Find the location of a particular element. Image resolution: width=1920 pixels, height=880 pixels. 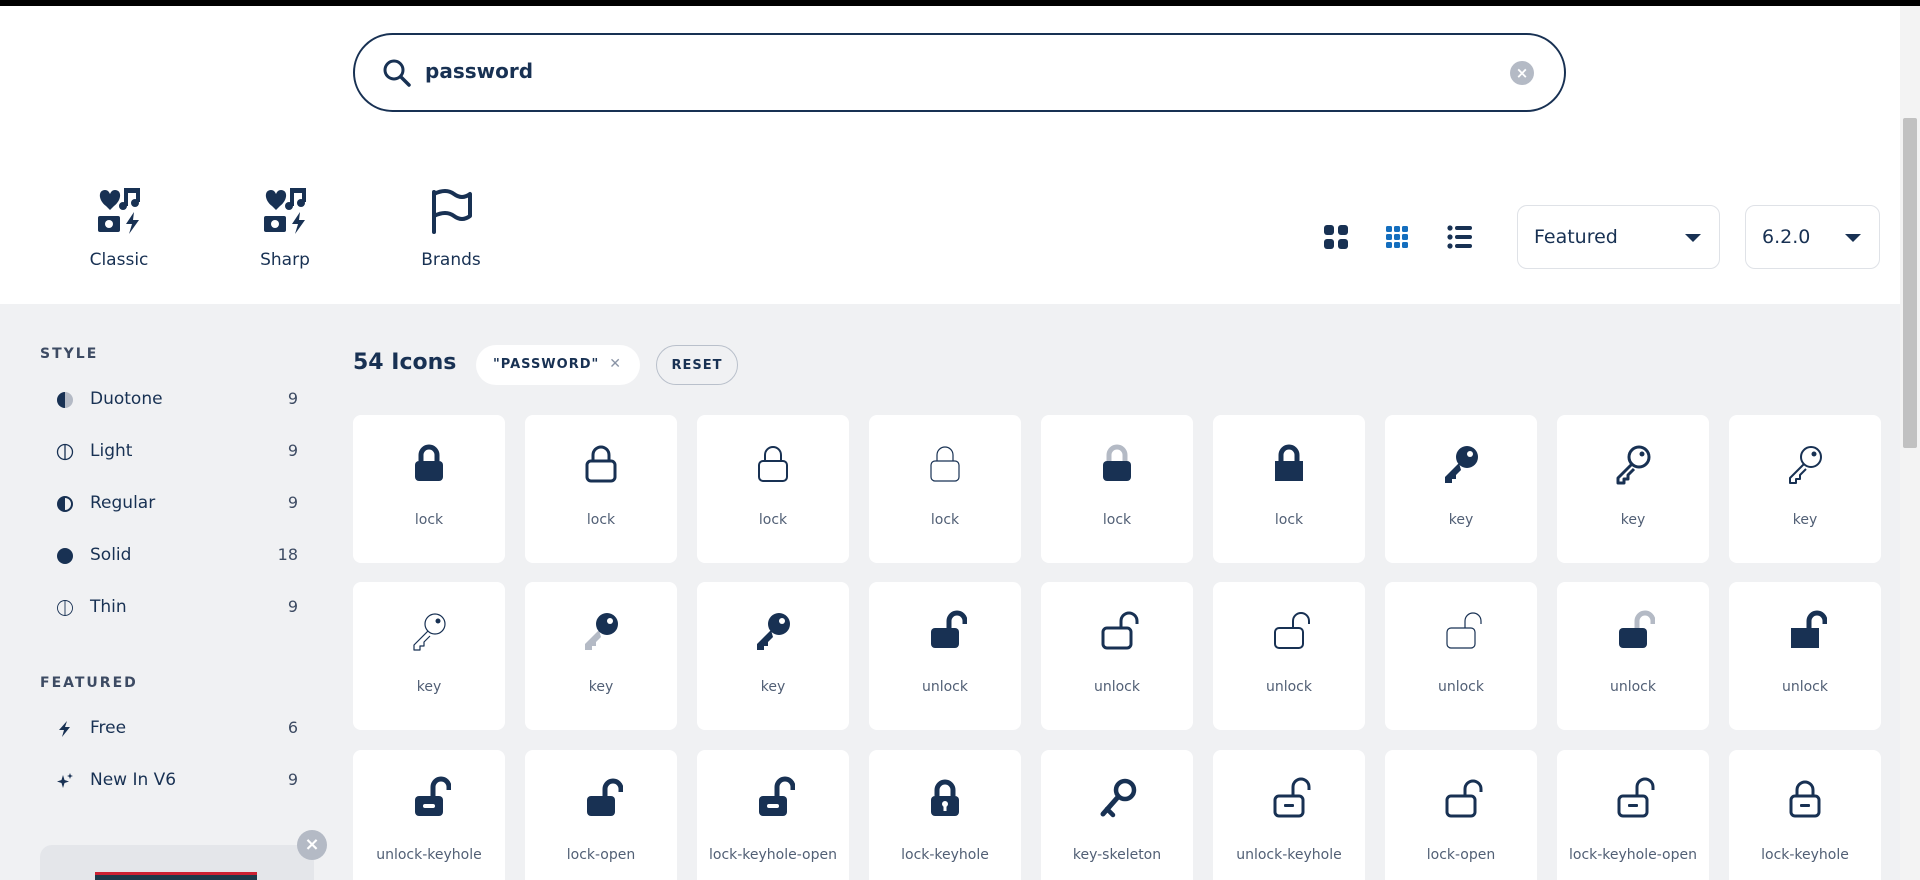

family-label: Brands is located at coordinates (451, 260).